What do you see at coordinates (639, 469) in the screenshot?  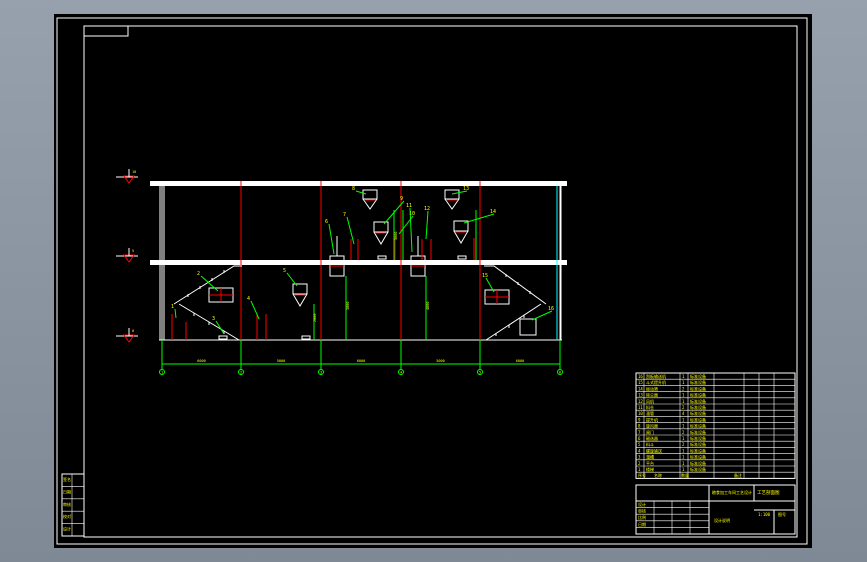 I see `parts-row-number: 1` at bounding box center [639, 469].